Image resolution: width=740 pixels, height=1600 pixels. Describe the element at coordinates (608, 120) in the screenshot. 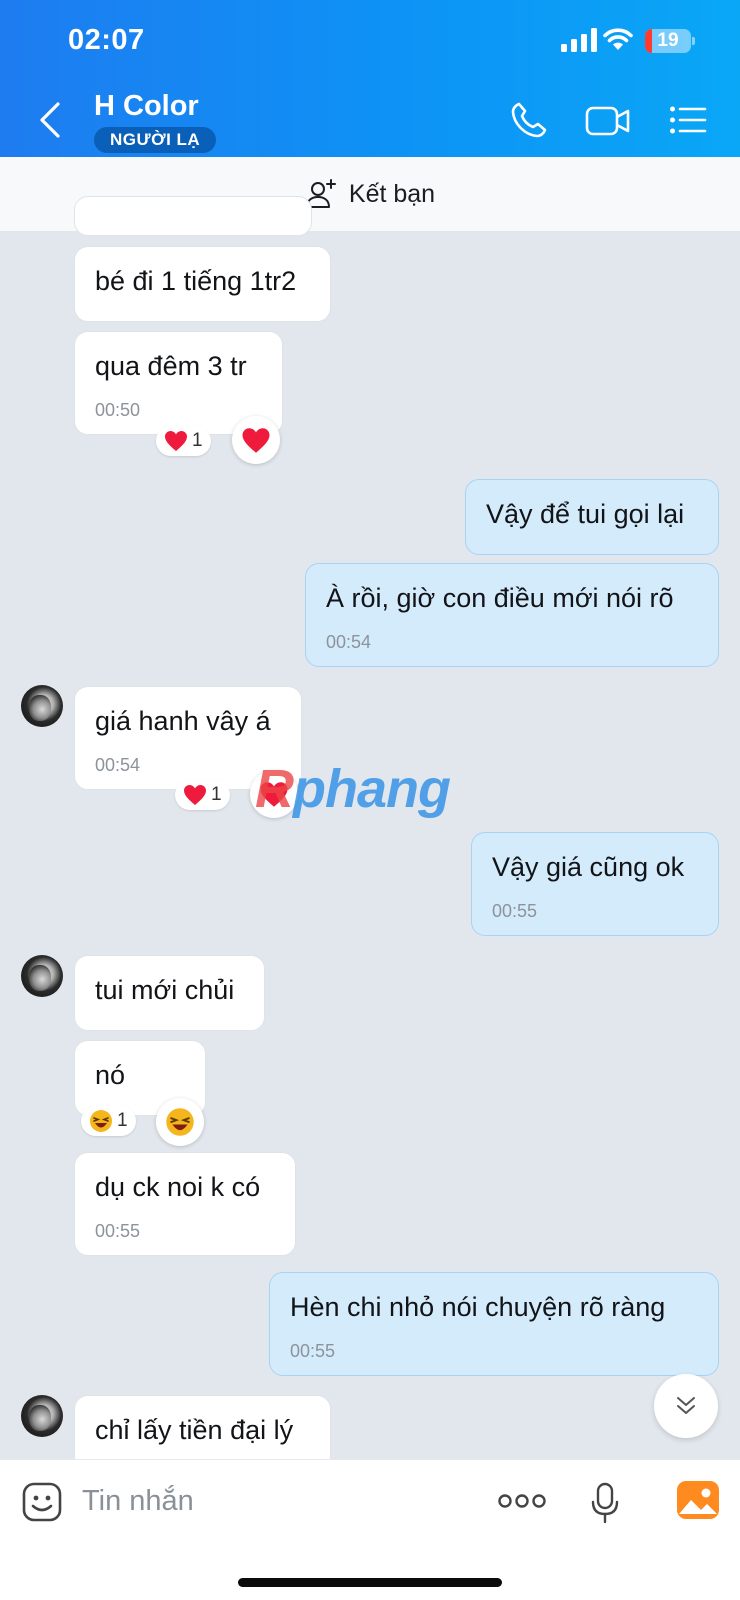

I see `video-call-icon` at that location.